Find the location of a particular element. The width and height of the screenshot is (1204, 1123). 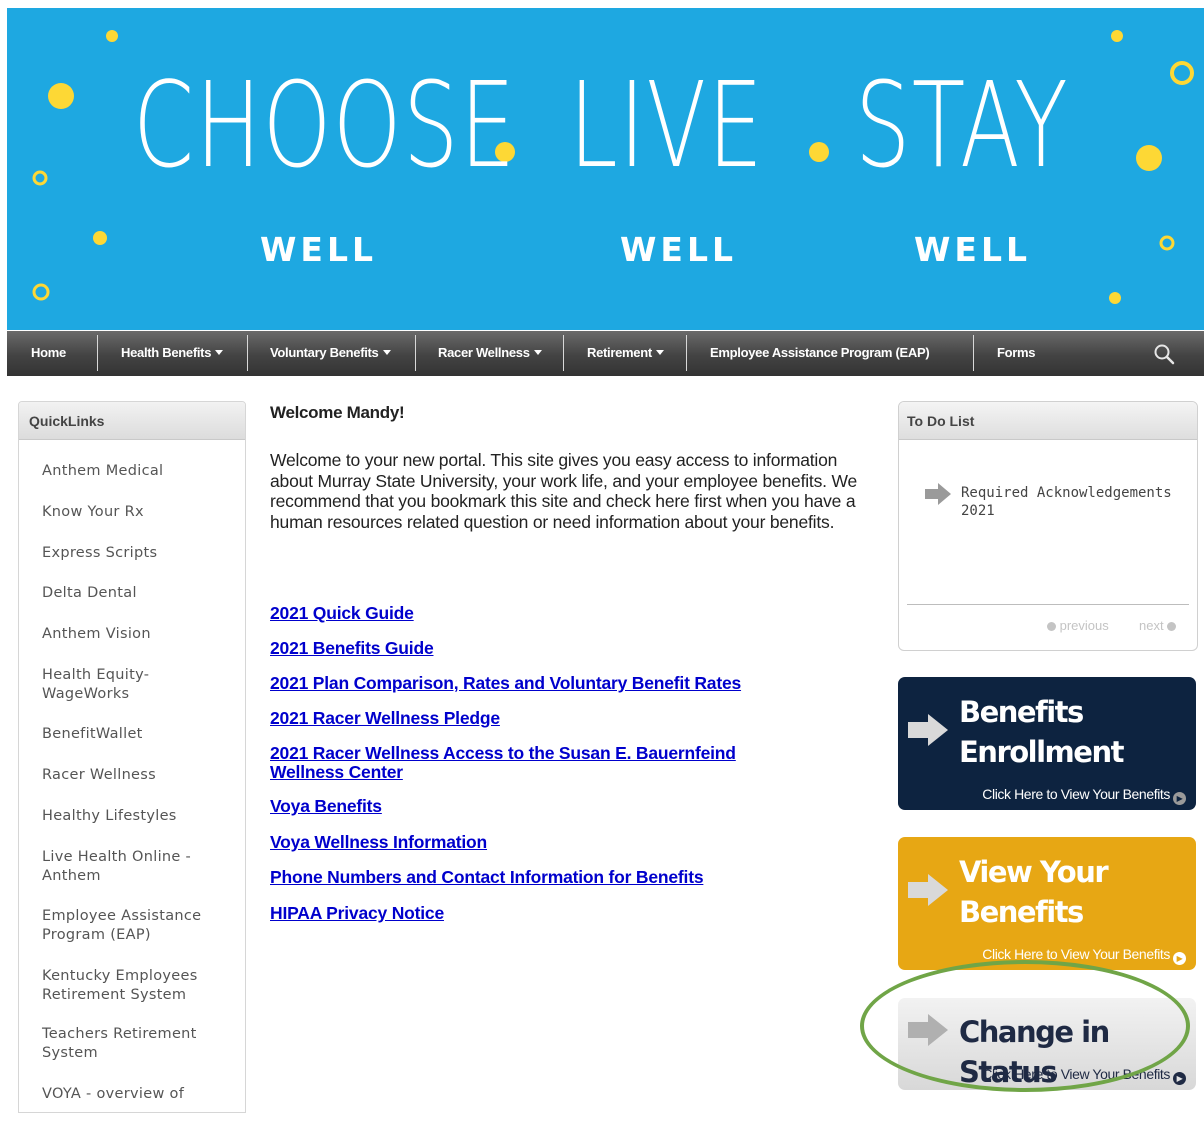

quicklink-anthem-medical: Anthem Medical is located at coordinates (137, 471).